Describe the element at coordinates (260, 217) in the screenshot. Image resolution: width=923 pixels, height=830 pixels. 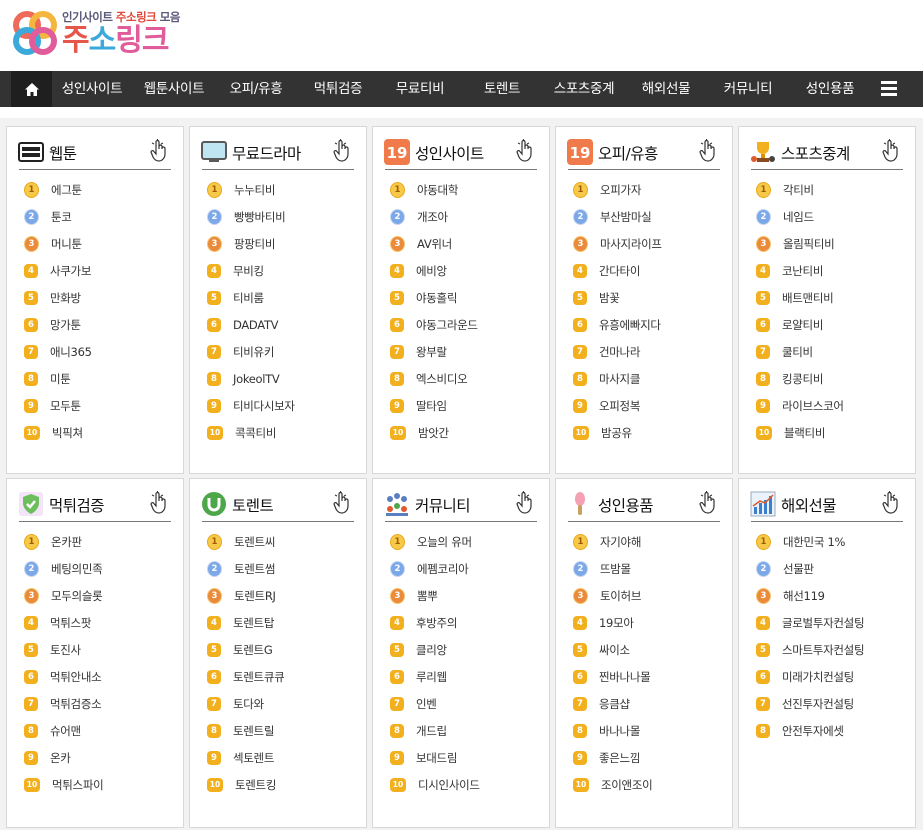
I see `site-link: 빵빵바티비` at that location.